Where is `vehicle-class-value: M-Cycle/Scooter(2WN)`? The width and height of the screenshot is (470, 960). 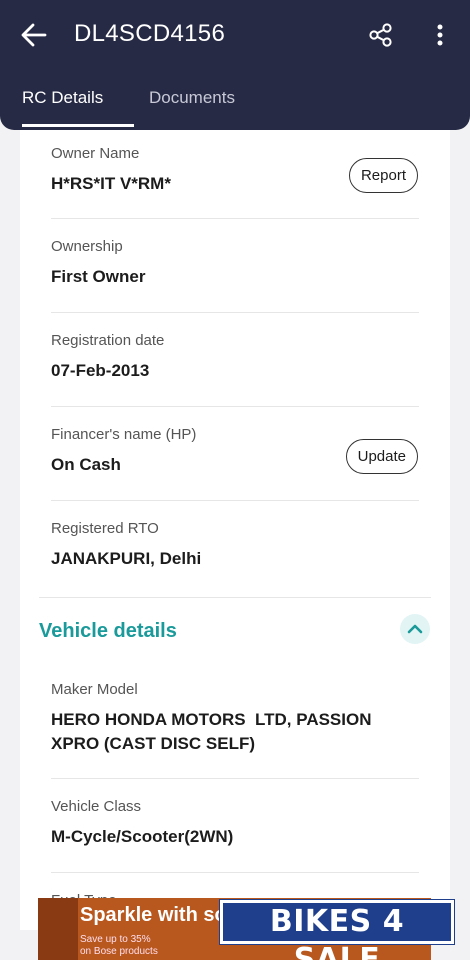
vehicle-class-value: M-Cycle/Scooter(2WN) is located at coordinates (142, 836).